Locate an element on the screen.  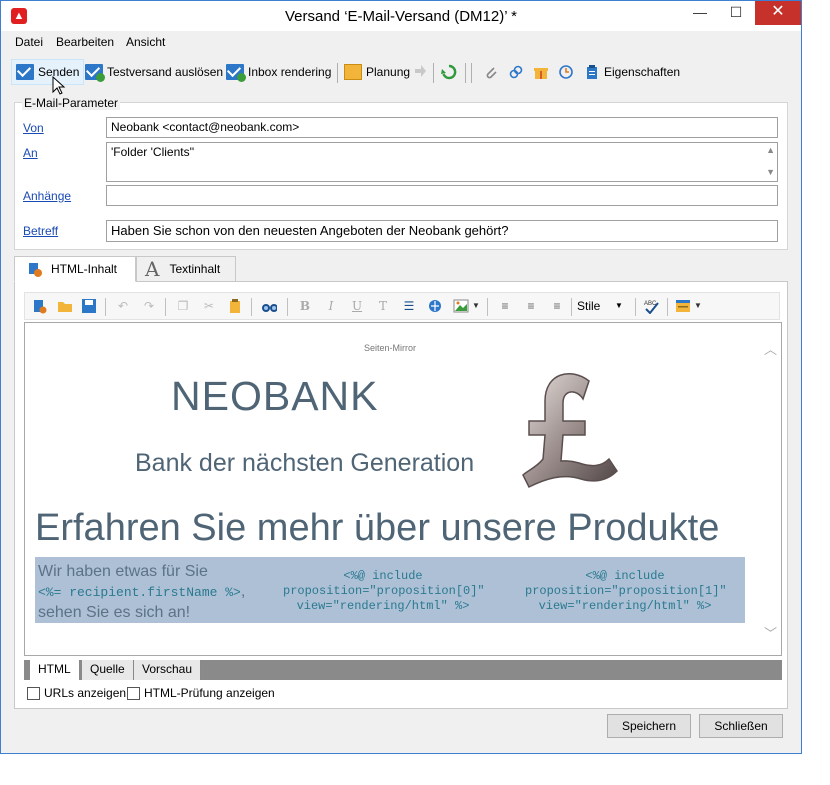
scroll-up-icon: ▲ is located at coordinates (770, 150).